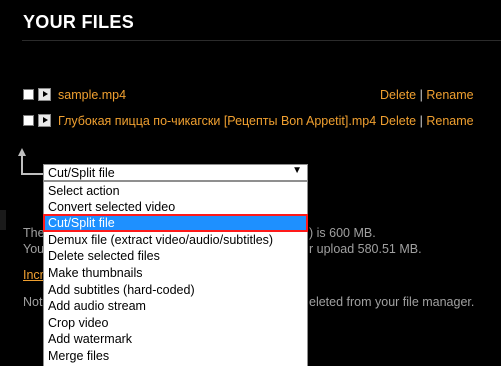 This screenshot has width=501, height=366. Describe the element at coordinates (111, 207) in the screenshot. I see `dropdown-option: Convert selected video` at that location.